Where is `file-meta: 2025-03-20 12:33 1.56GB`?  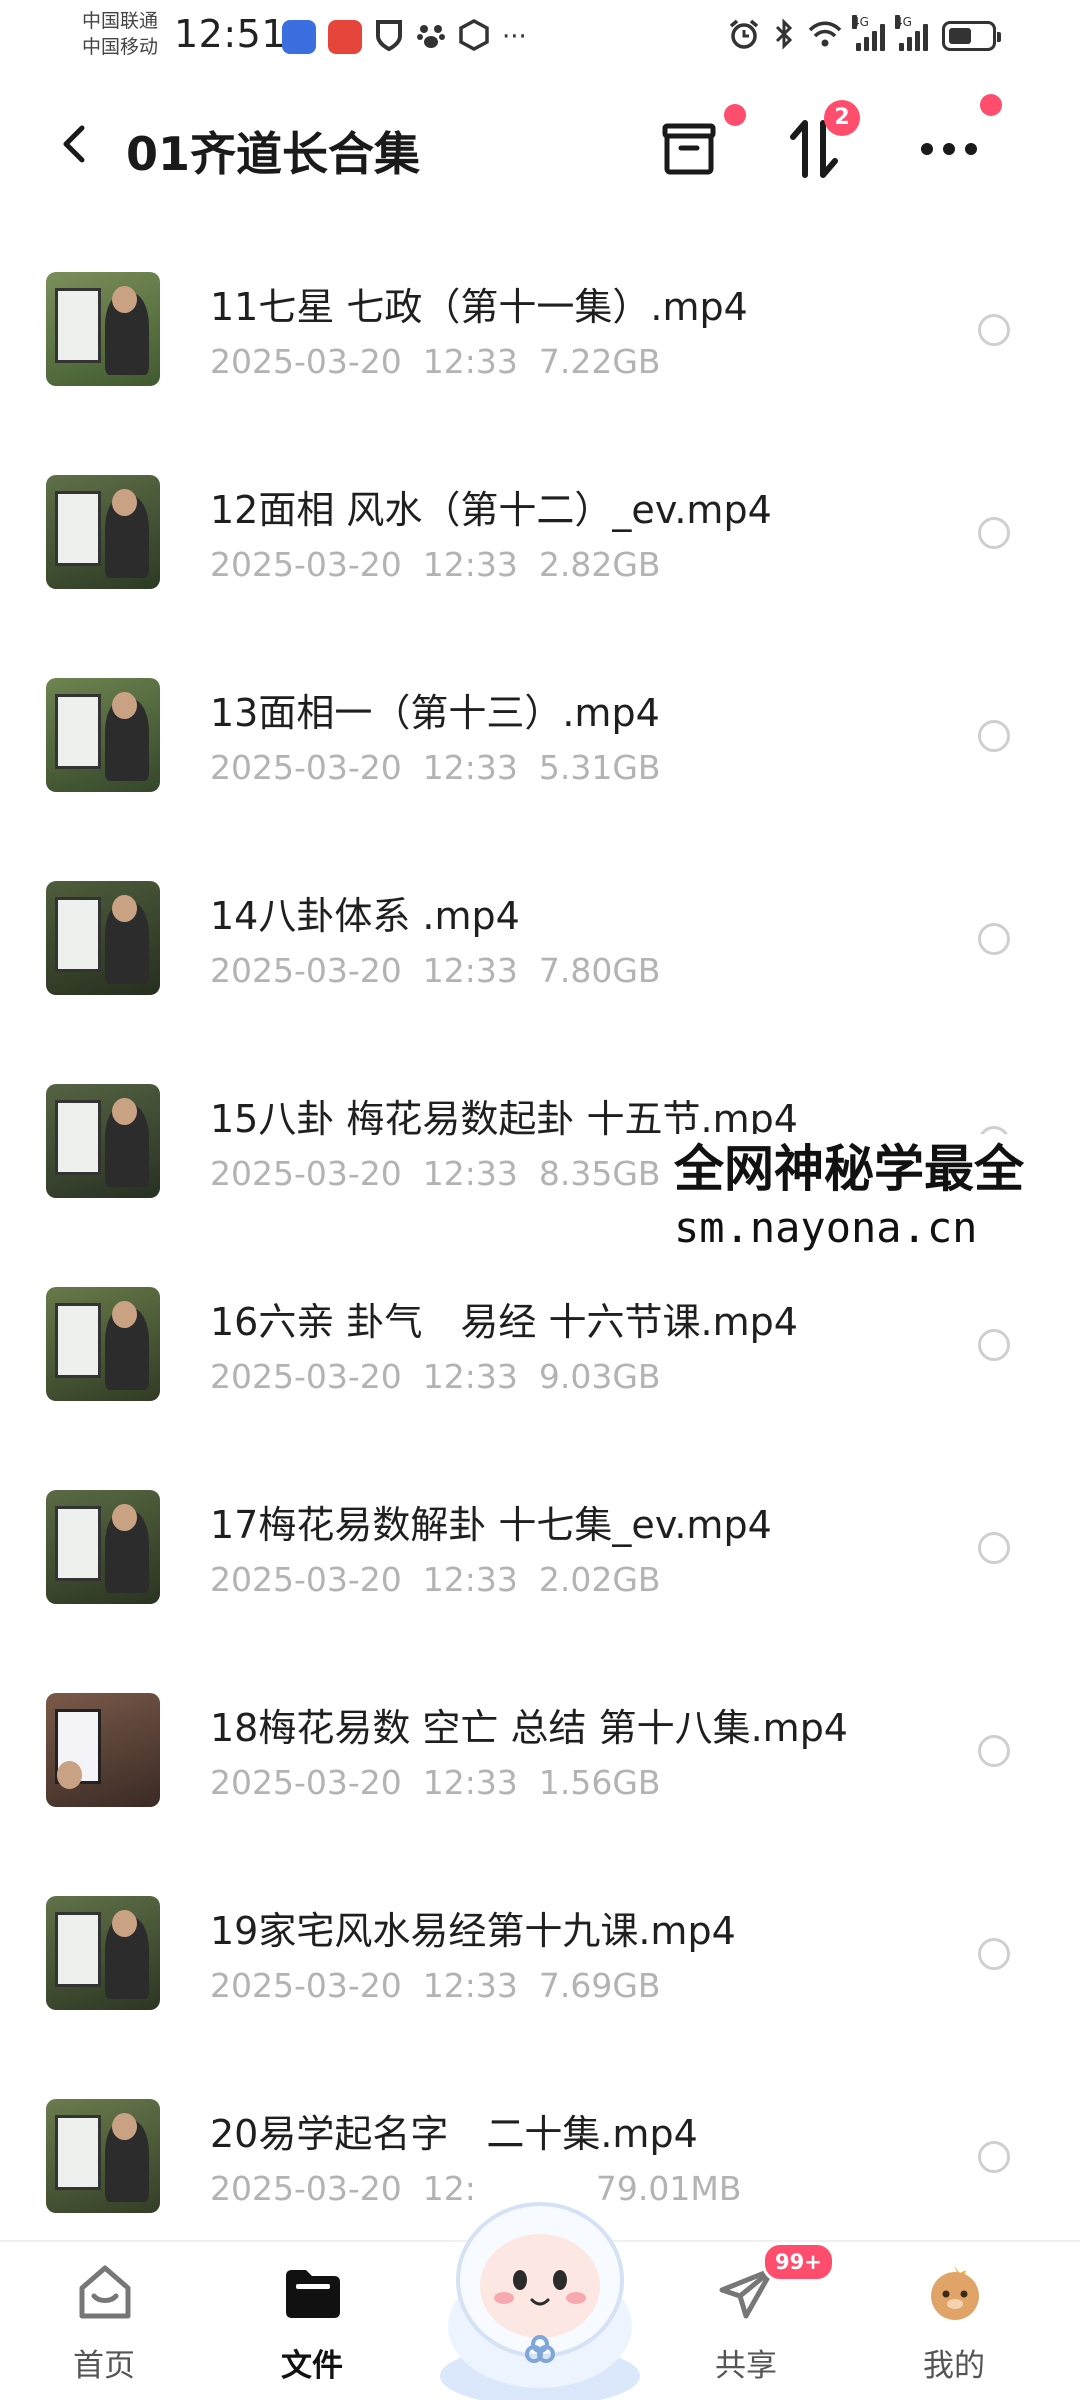 file-meta: 2025-03-20 12:33 1.56GB is located at coordinates (435, 1782).